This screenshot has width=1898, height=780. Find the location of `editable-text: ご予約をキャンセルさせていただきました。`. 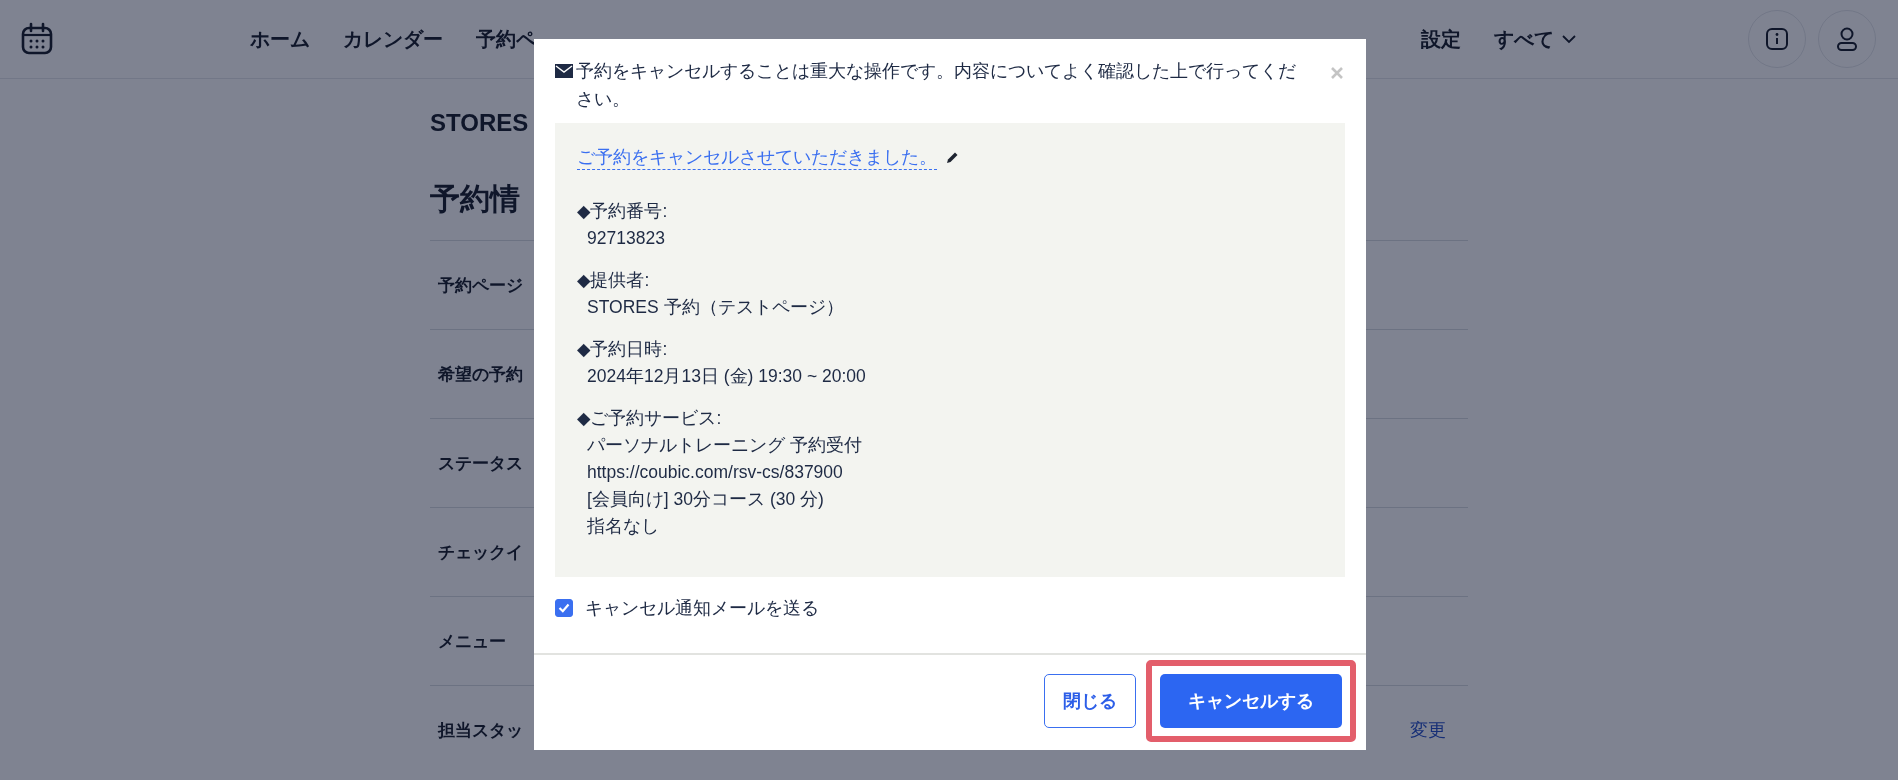

editable-text: ご予約をキャンセルさせていただきました。 is located at coordinates (757, 157).